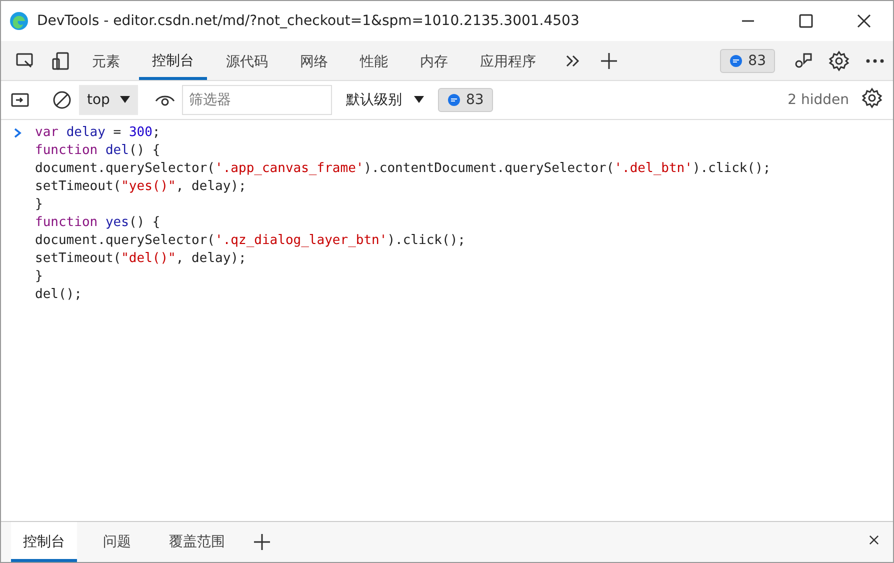 This screenshot has height=563, width=894. What do you see at coordinates (117, 542) in the screenshot?
I see `drawer-tab: 问题` at bounding box center [117, 542].